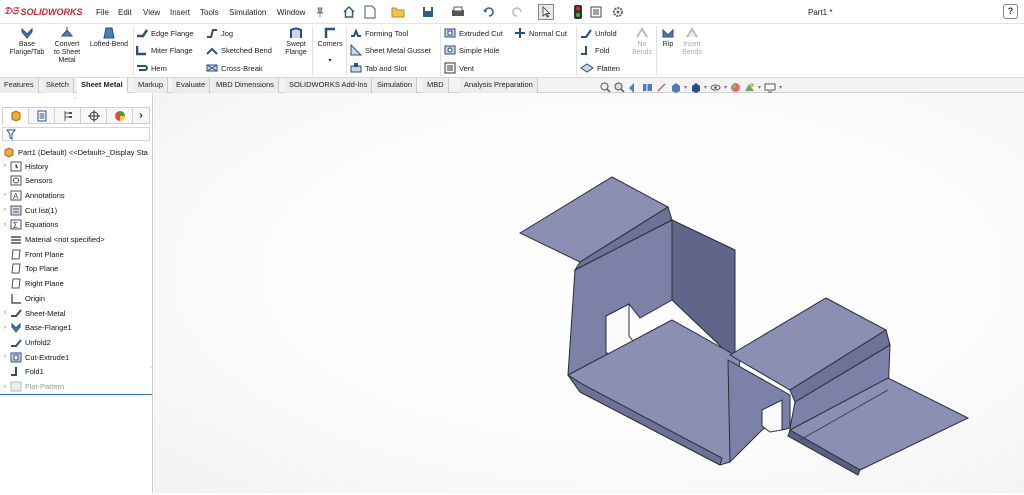 Image resolution: width=1024 pixels, height=495 pixels. I want to click on view-settings-dropdown-icon: ▾, so click(780, 87).